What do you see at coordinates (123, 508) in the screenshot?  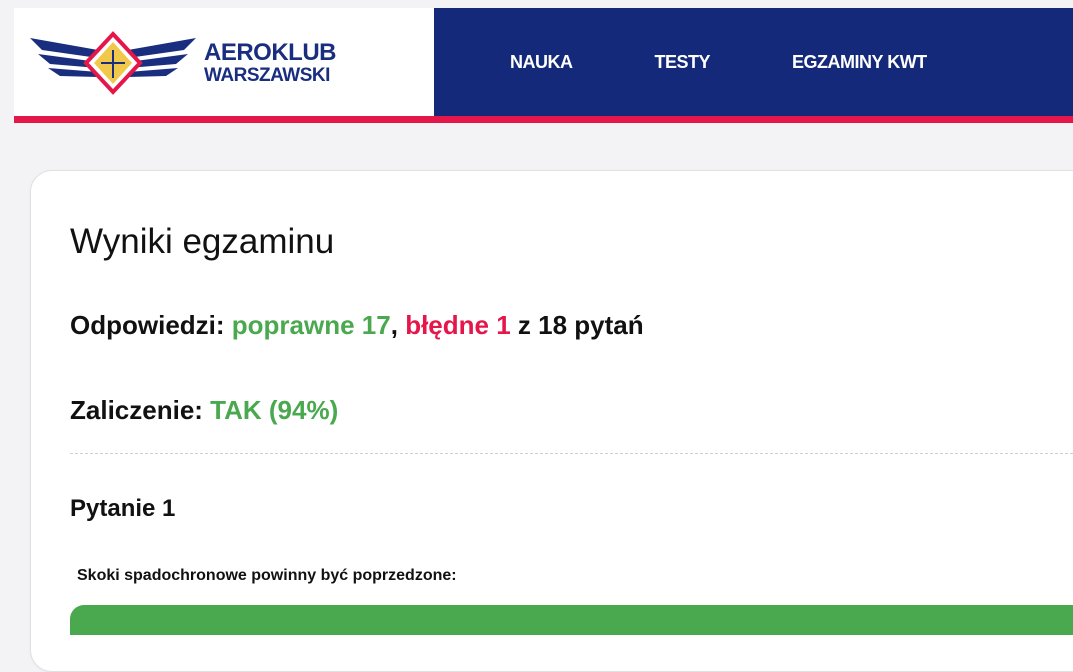 I see `question-title: Pytanie 1` at bounding box center [123, 508].